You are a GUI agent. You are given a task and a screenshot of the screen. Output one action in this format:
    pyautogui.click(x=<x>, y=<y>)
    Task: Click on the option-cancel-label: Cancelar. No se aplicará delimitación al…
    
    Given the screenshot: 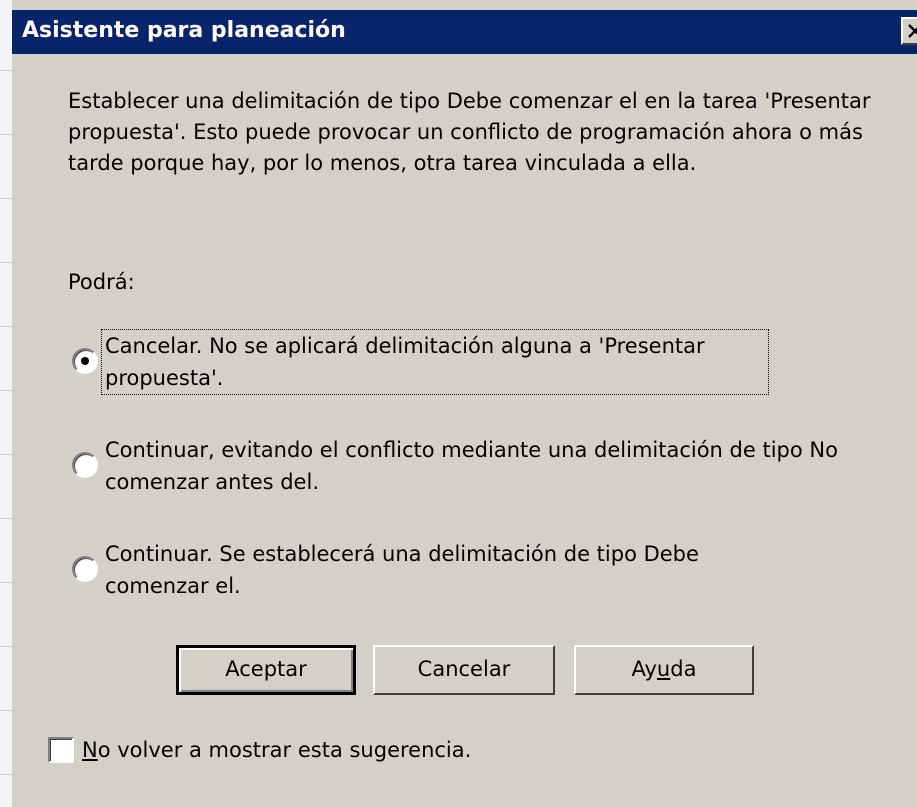 What is the action you would take?
    pyautogui.click(x=435, y=362)
    